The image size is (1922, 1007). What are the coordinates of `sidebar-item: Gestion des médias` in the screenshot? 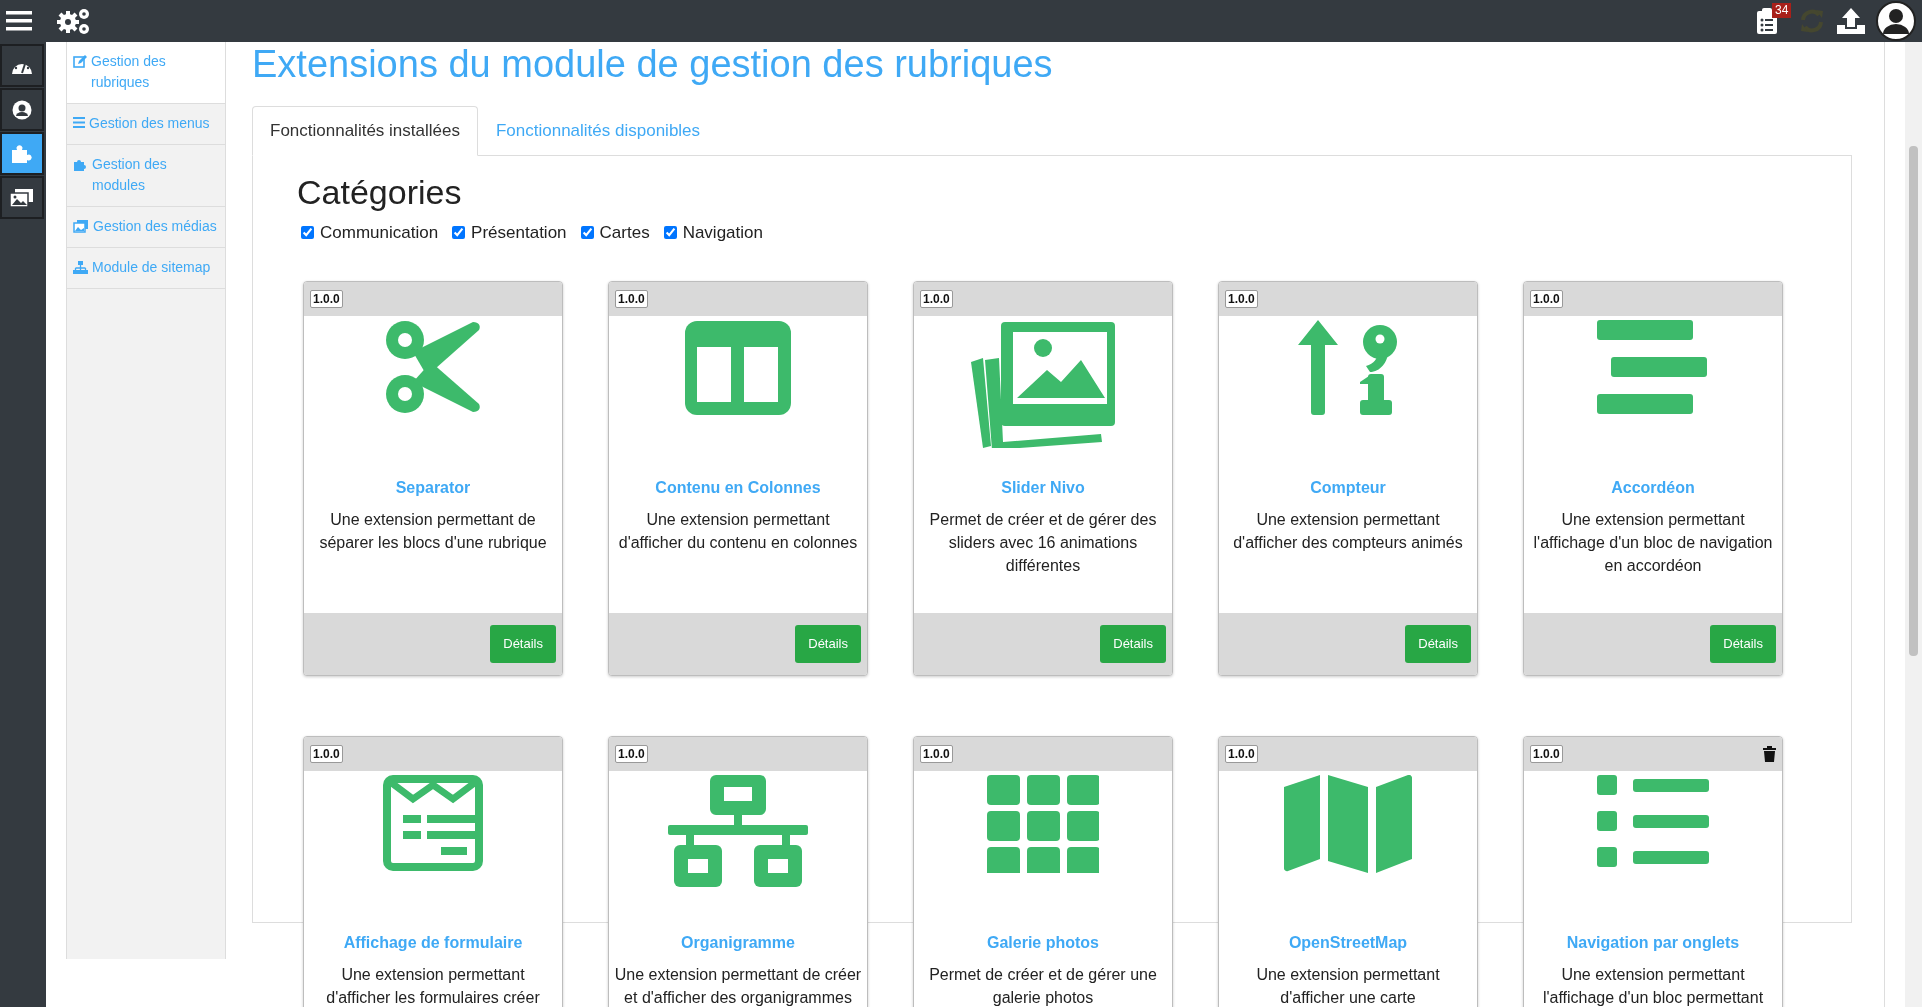 It's located at (146, 227).